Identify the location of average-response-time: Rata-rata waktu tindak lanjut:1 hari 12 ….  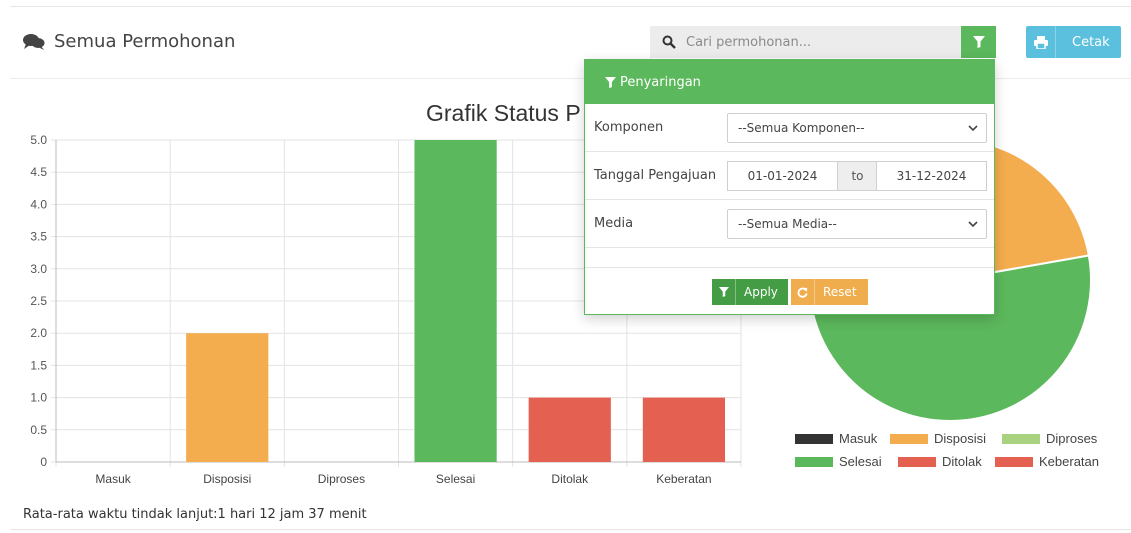
(195, 514).